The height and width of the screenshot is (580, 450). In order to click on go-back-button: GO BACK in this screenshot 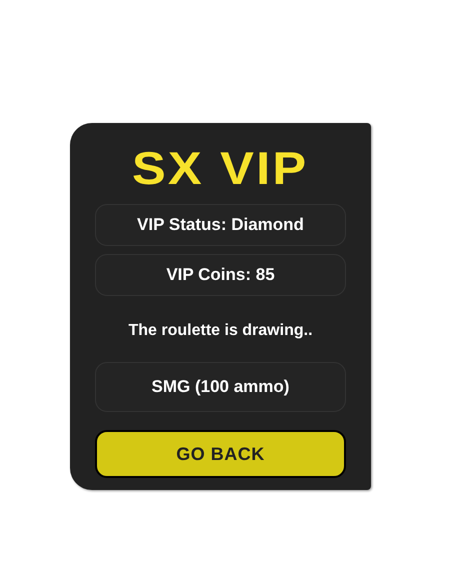, I will do `click(220, 454)`.